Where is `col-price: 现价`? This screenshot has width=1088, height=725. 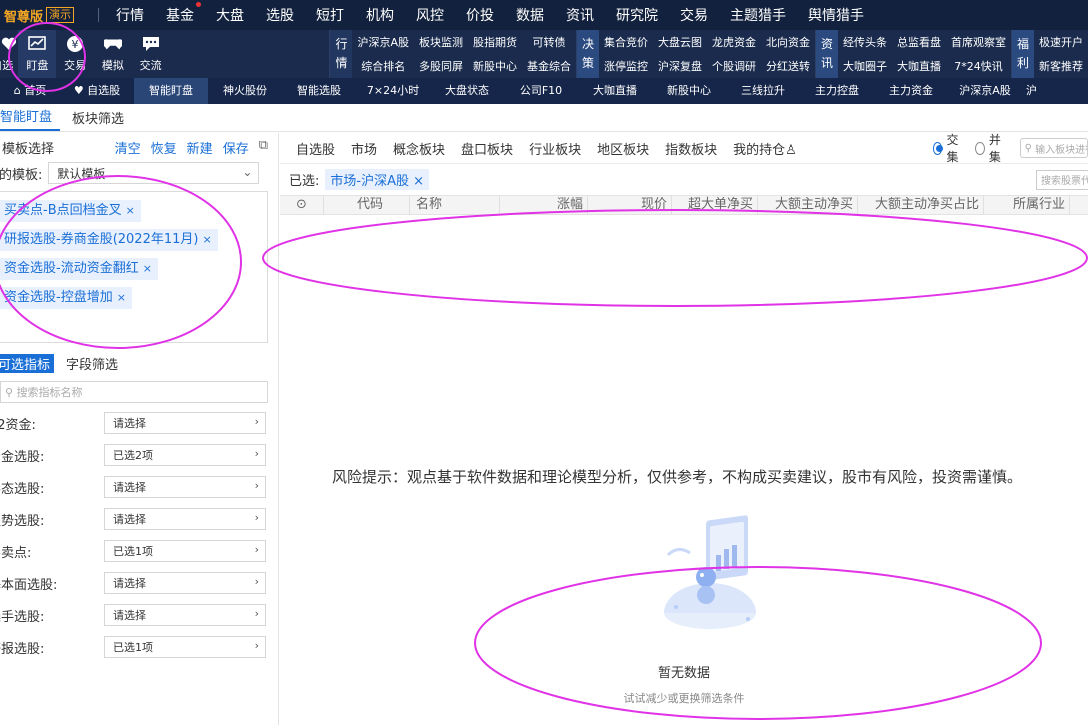 col-price: 现价 is located at coordinates (630, 205).